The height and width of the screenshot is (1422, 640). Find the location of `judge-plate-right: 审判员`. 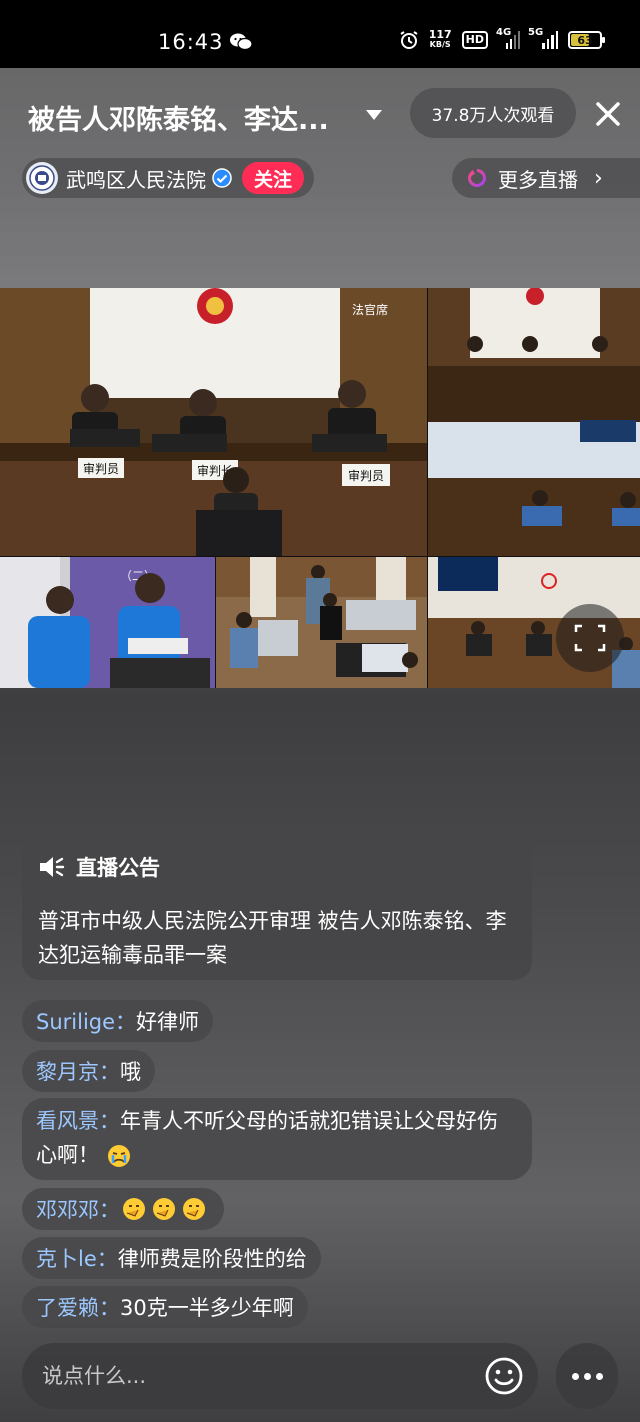

judge-plate-right: 审判员 is located at coordinates (366, 475).